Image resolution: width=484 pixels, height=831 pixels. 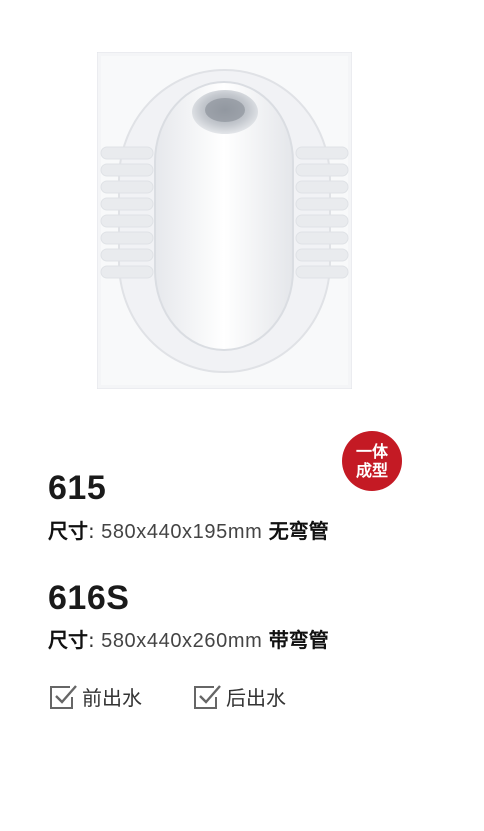 I want to click on model-number-616s: 616S, so click(x=89, y=598).